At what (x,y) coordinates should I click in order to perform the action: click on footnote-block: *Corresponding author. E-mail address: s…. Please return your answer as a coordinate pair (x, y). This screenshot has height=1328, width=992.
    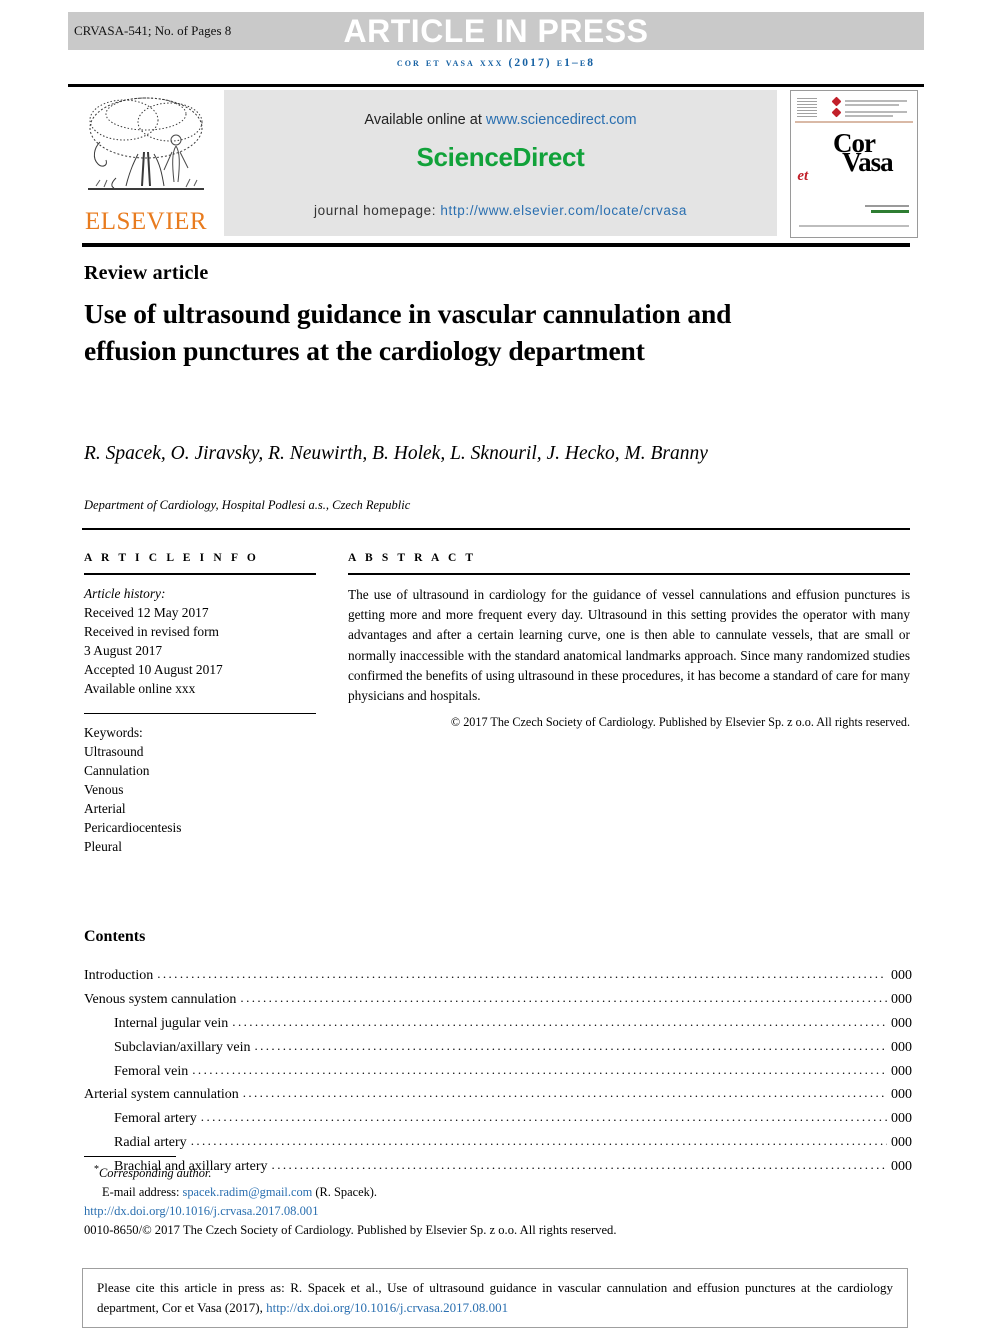
    Looking at the image, I should click on (434, 1201).